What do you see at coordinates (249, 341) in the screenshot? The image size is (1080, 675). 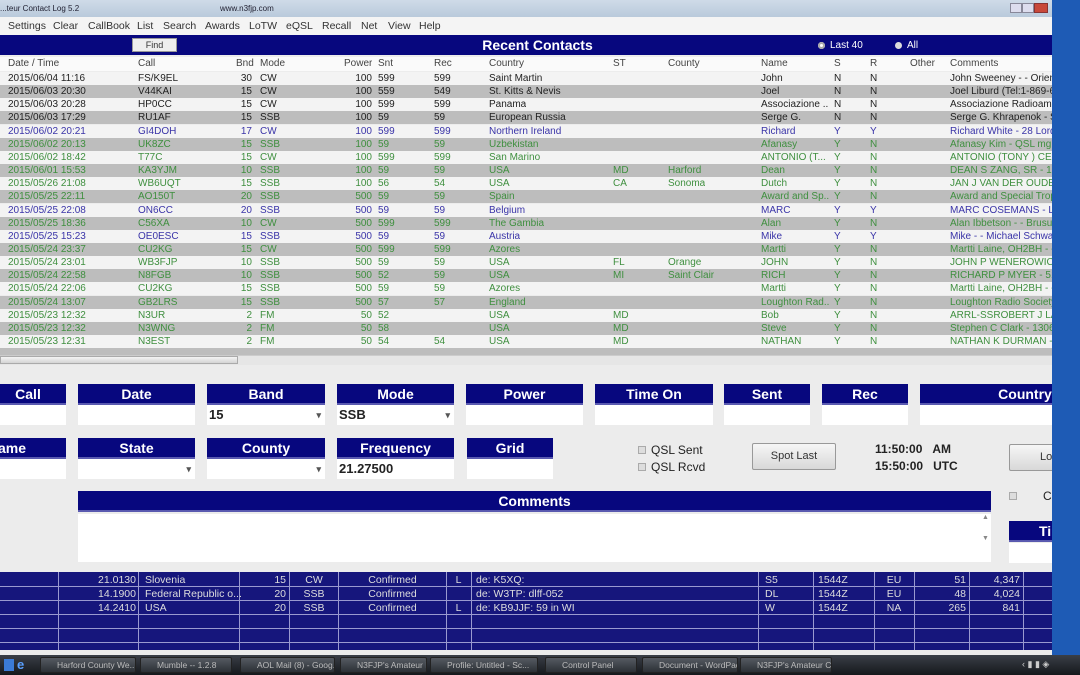 I see `cell-band: 2` at bounding box center [249, 341].